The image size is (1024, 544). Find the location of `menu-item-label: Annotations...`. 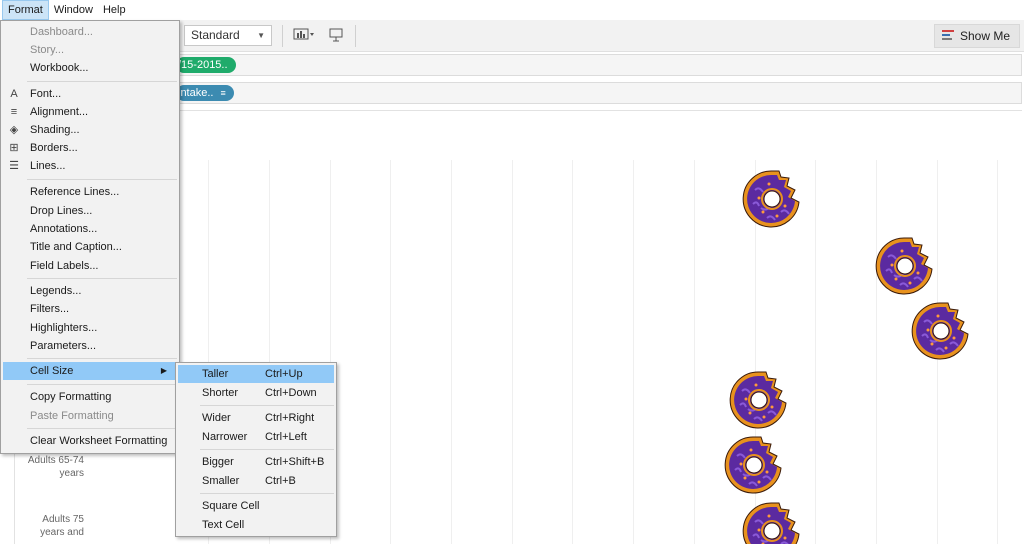

menu-item-label: Annotations... is located at coordinates (64, 229).